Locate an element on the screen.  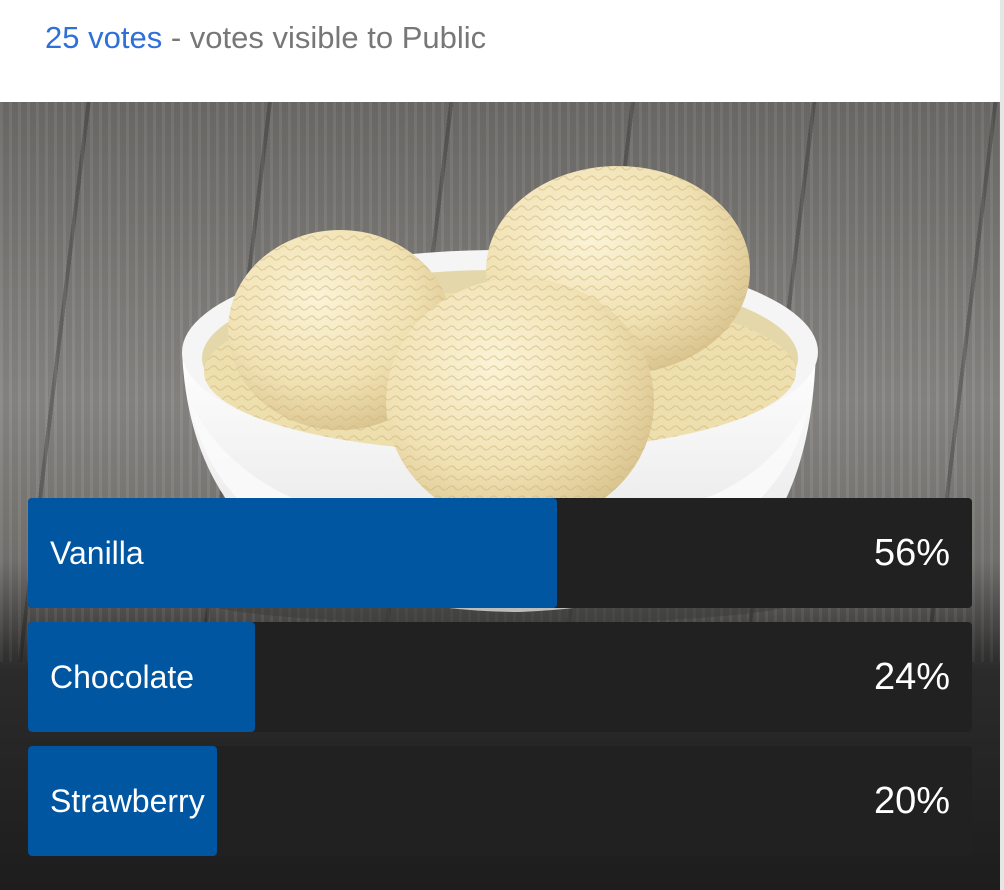
poll-option-label: Chocolate is located at coordinates (122, 677).